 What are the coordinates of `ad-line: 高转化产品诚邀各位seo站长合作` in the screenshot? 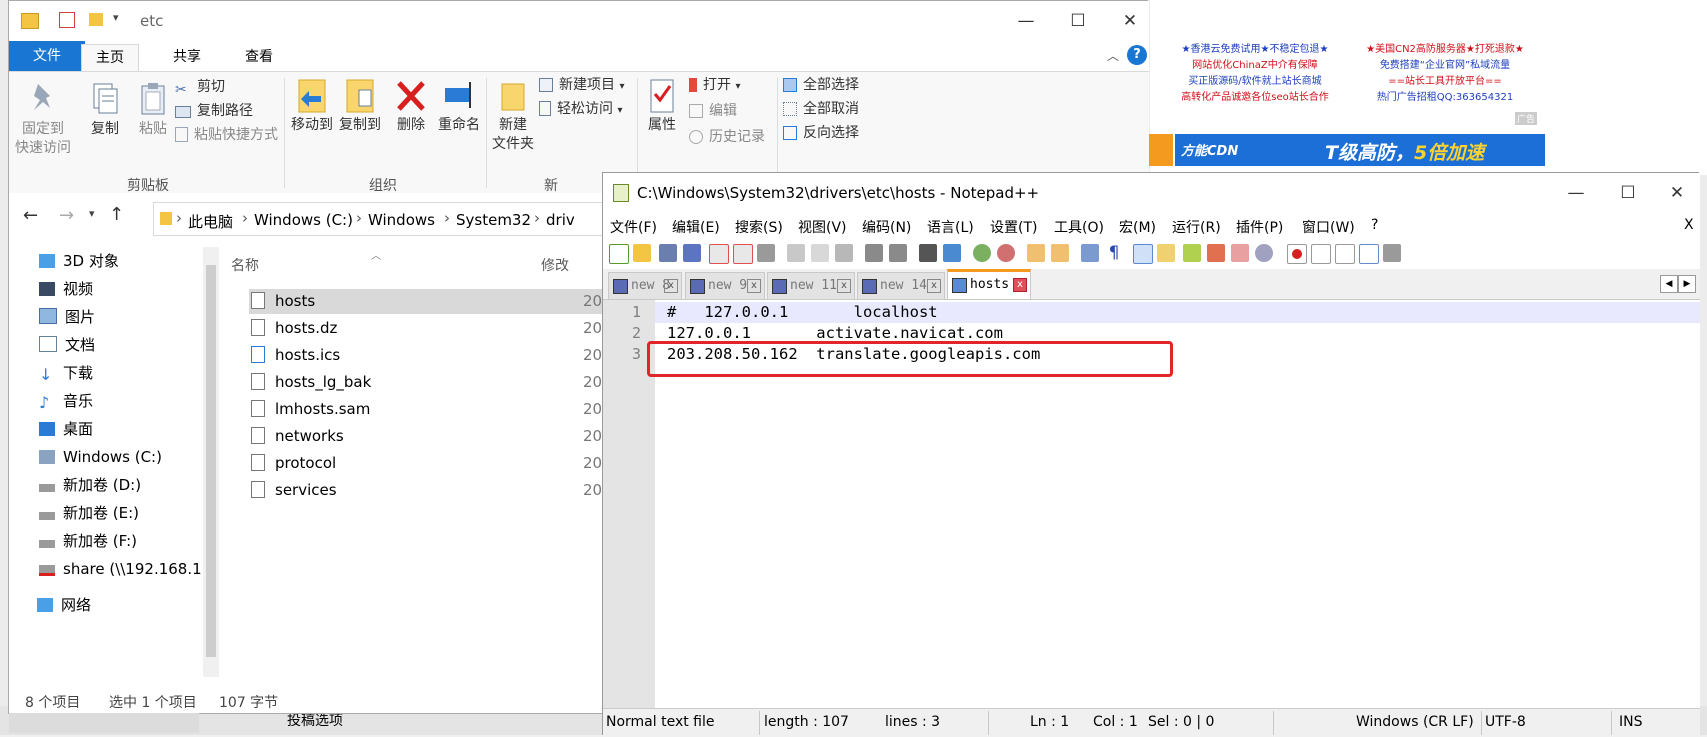 It's located at (1255, 98).